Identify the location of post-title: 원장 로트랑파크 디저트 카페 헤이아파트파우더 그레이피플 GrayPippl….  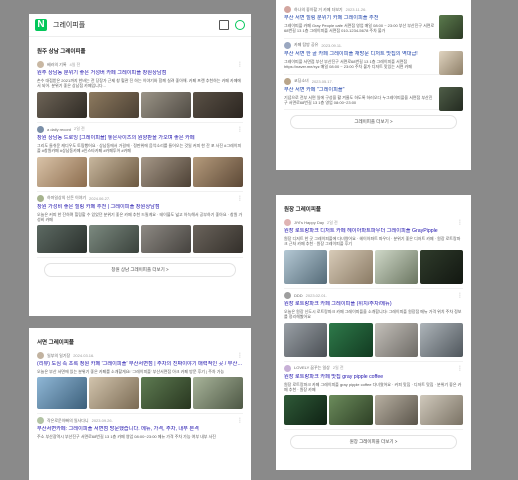
(373, 231).